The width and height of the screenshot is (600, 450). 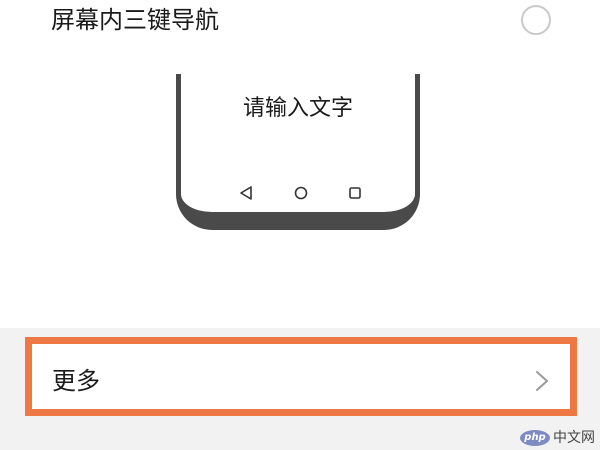 I want to click on back-triangle-icon, so click(x=246, y=193).